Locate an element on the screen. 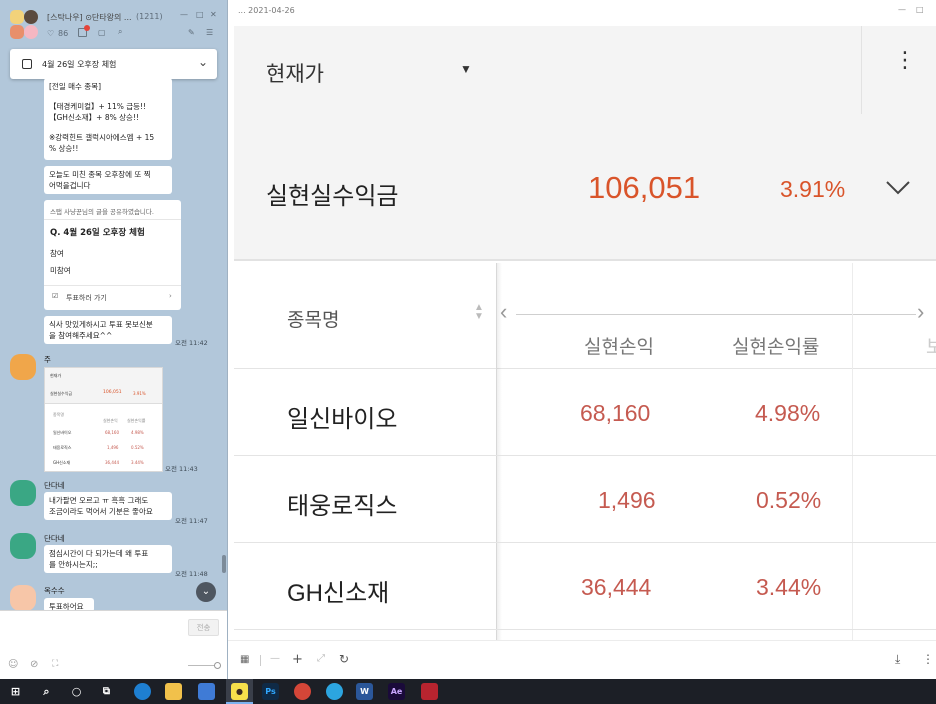 This screenshot has width=936, height=704. message-line: ※강력힌트 갤럭시아에스엠 + 15 is located at coordinates (102, 137).